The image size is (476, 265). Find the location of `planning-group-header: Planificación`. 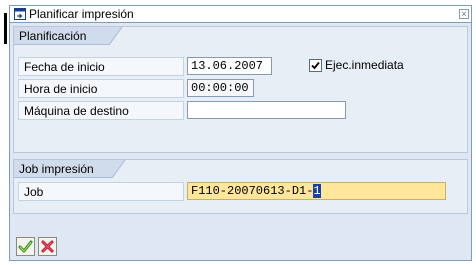

planning-group-header: Planificación is located at coordinates (68, 36).